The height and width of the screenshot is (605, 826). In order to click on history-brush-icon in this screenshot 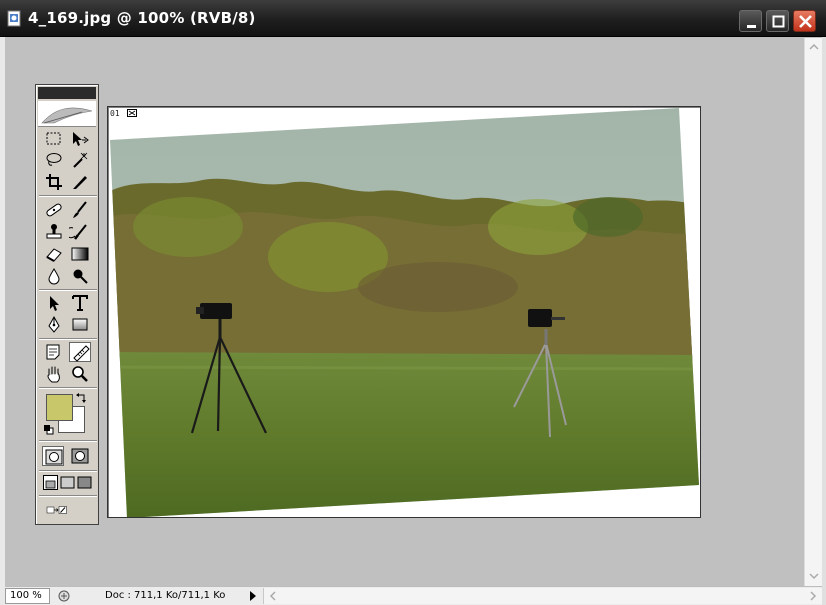, I will do `click(76, 232)`.